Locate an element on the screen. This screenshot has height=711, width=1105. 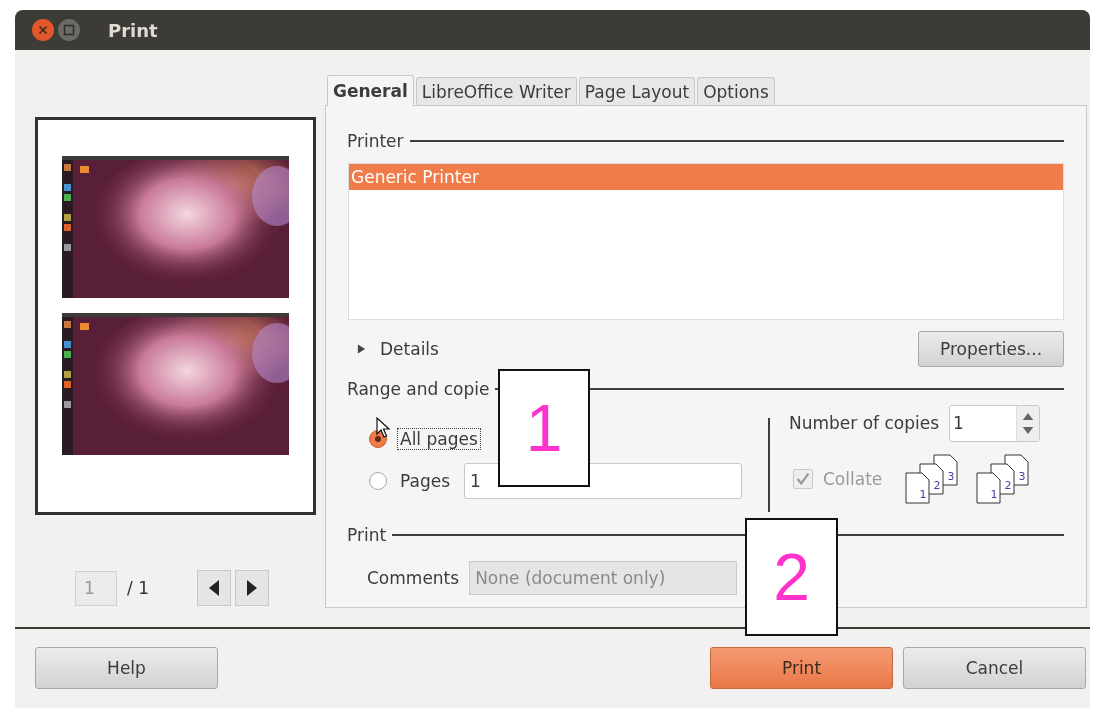
next-page-button is located at coordinates (251, 588).